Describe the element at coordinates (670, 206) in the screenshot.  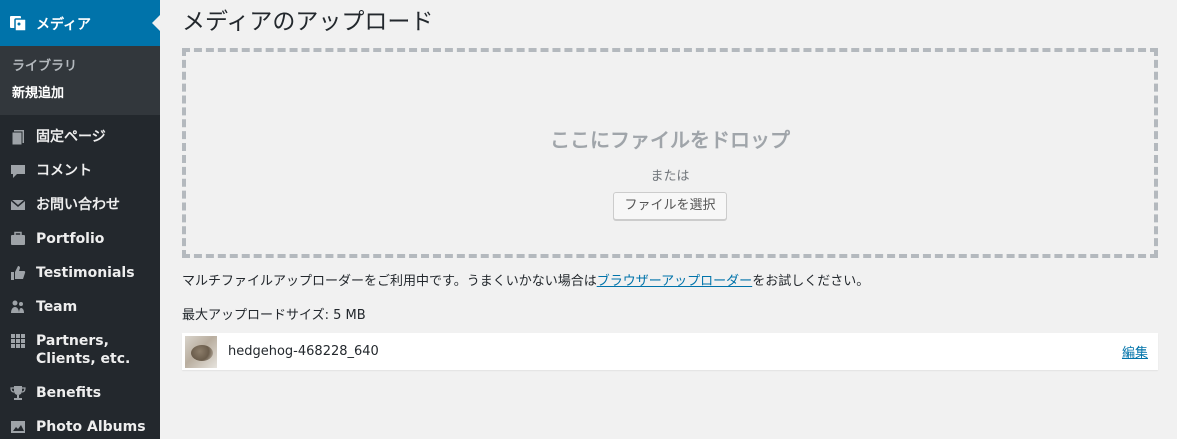
I see `select-files-button: ファイルを選択` at that location.